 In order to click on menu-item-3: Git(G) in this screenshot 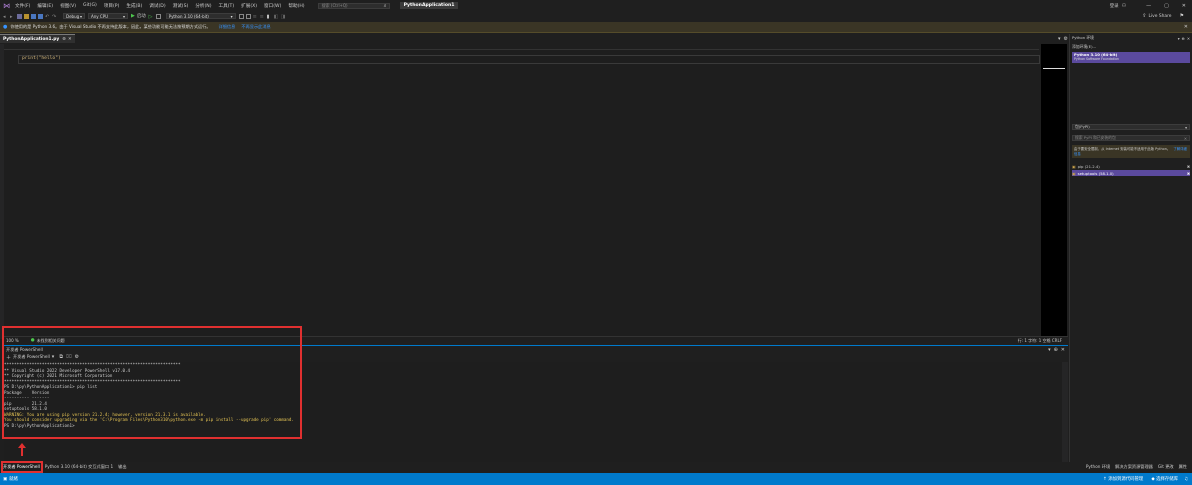, I will do `click(90, 5)`.